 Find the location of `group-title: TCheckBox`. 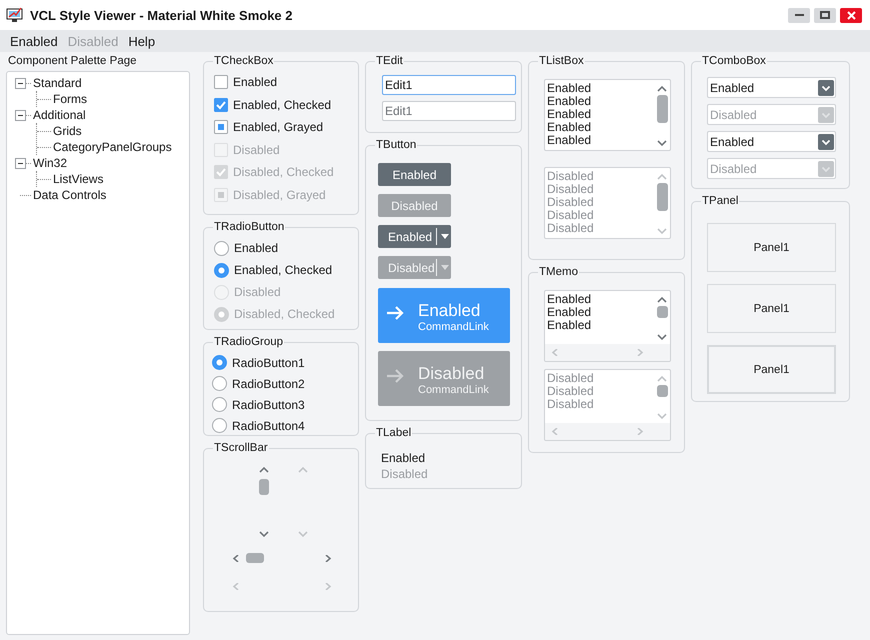

group-title: TCheckBox is located at coordinates (243, 61).